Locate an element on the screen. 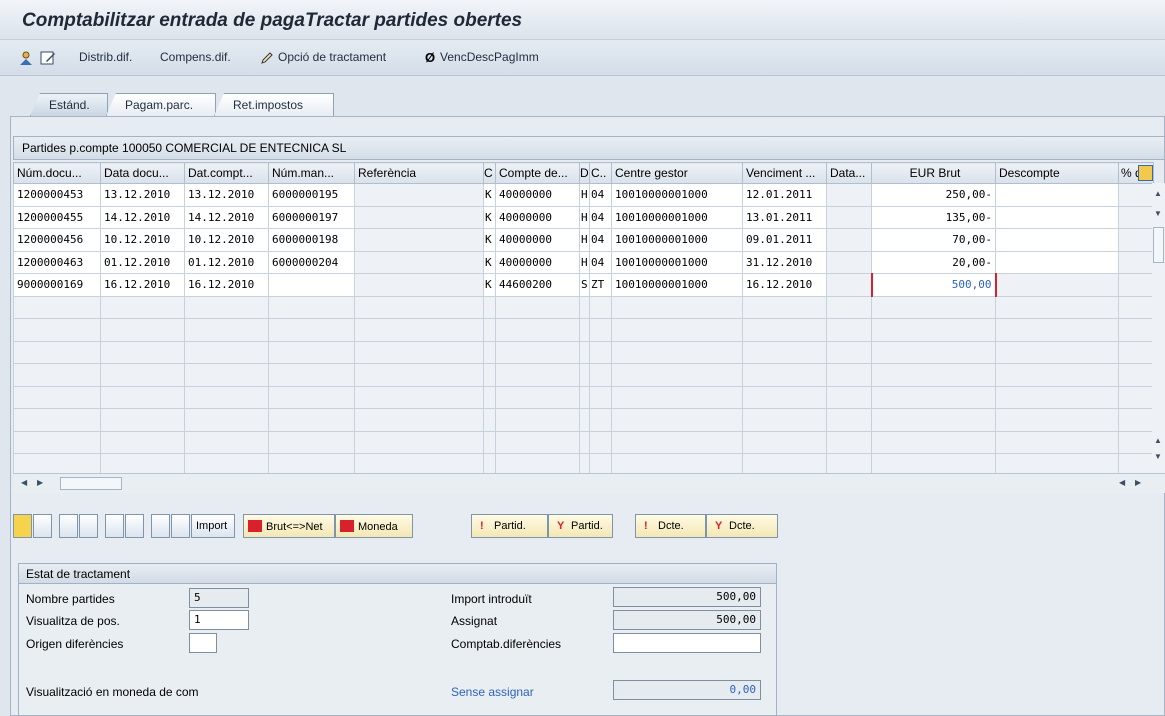 The height and width of the screenshot is (716, 1165). partid-down-label: Partid. is located at coordinates (587, 526).